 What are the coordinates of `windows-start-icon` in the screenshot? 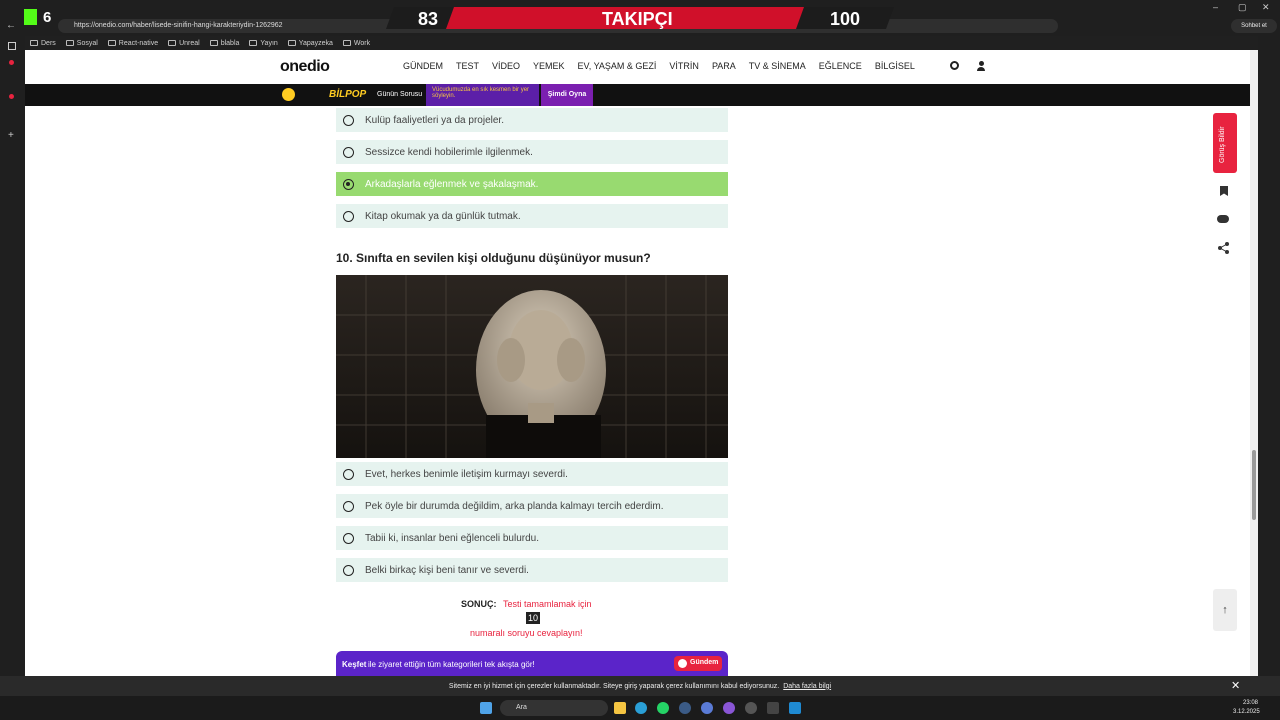 It's located at (486, 708).